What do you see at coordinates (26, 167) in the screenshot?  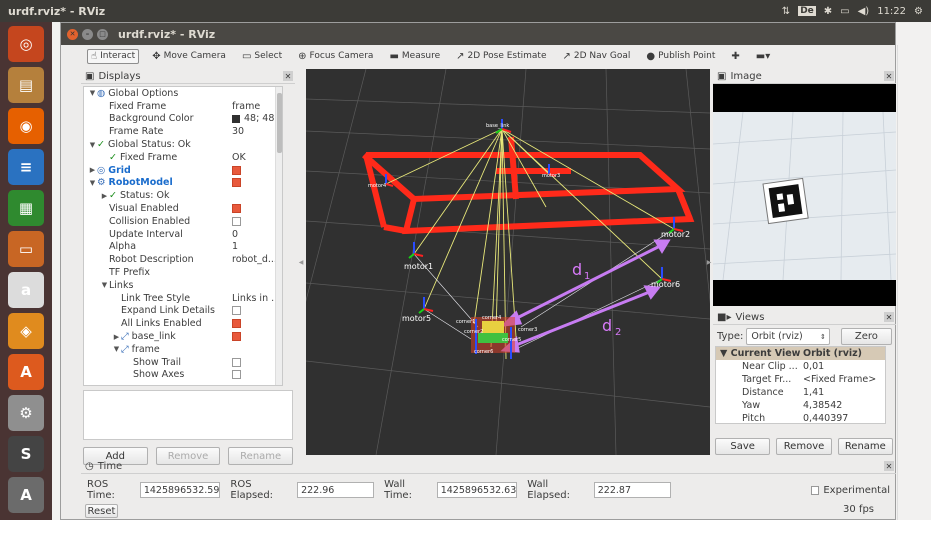 I see `writer-icon: ≡` at bounding box center [26, 167].